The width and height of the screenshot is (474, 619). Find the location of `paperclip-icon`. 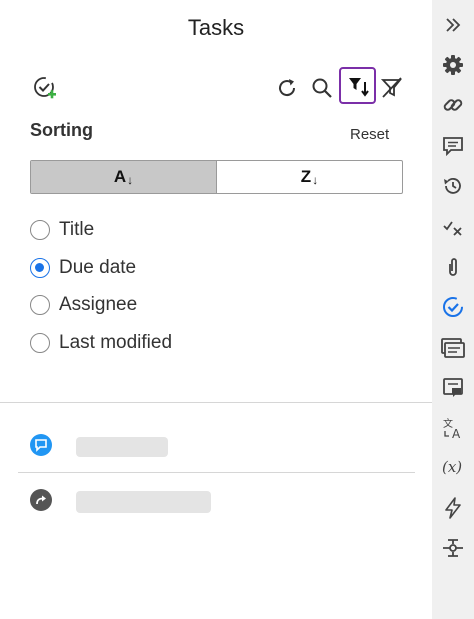

paperclip-icon is located at coordinates (453, 267).